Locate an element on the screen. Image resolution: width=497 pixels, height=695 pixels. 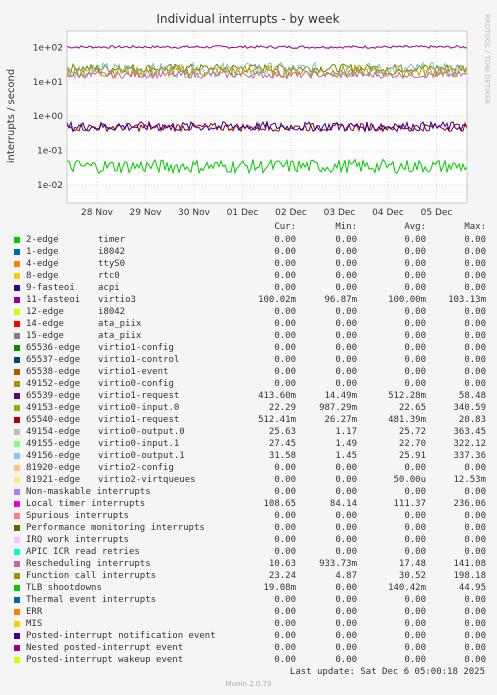
legend-row: 65536-edge virtio1-config 0.00 0.00 0.00 0.00 is located at coordinates (248, 349).